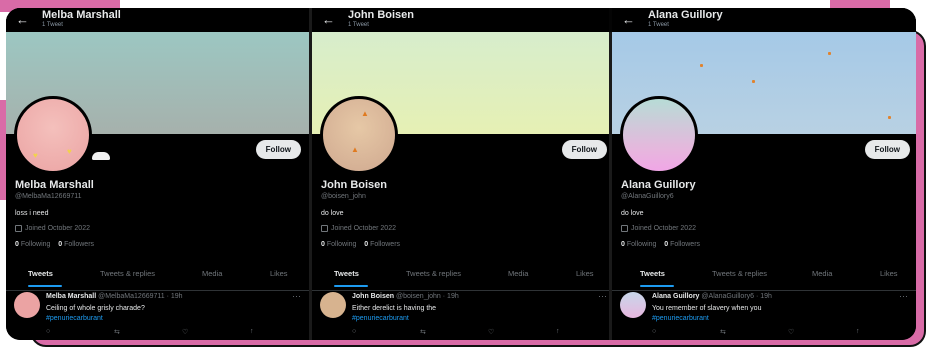 This screenshot has width=928, height=351. What do you see at coordinates (71, 296) in the screenshot?
I see `tweet-author: Melba Marshall` at bounding box center [71, 296].